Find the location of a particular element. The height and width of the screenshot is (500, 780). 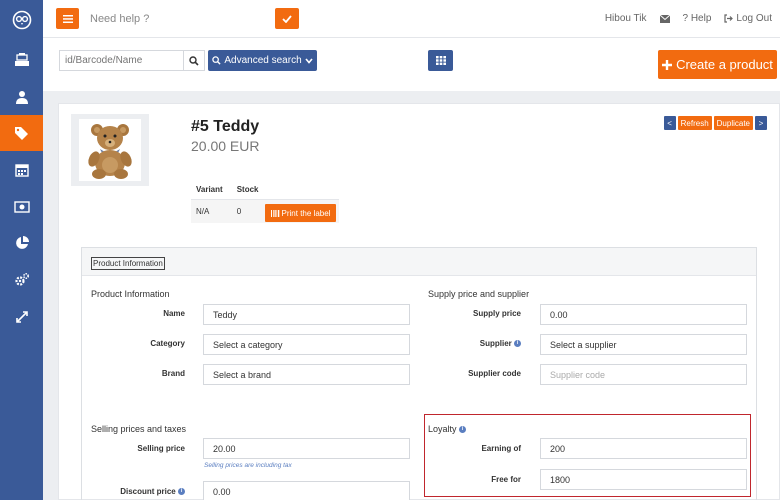

logout-label: Log Out is located at coordinates (754, 18).